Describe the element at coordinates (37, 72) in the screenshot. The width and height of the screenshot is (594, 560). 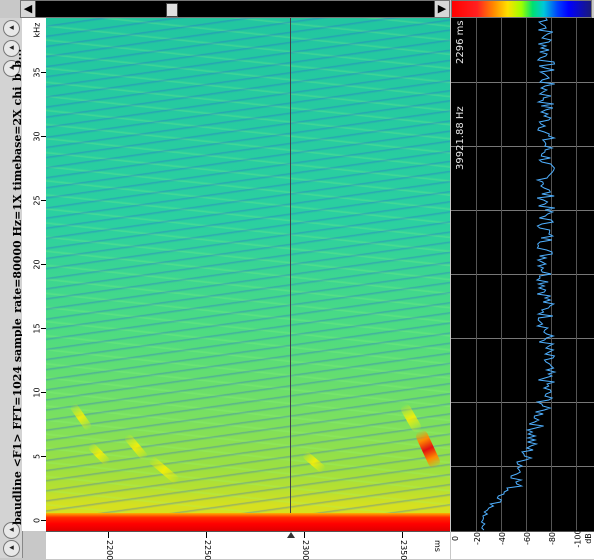
I see `freq-label-35: 35` at that location.